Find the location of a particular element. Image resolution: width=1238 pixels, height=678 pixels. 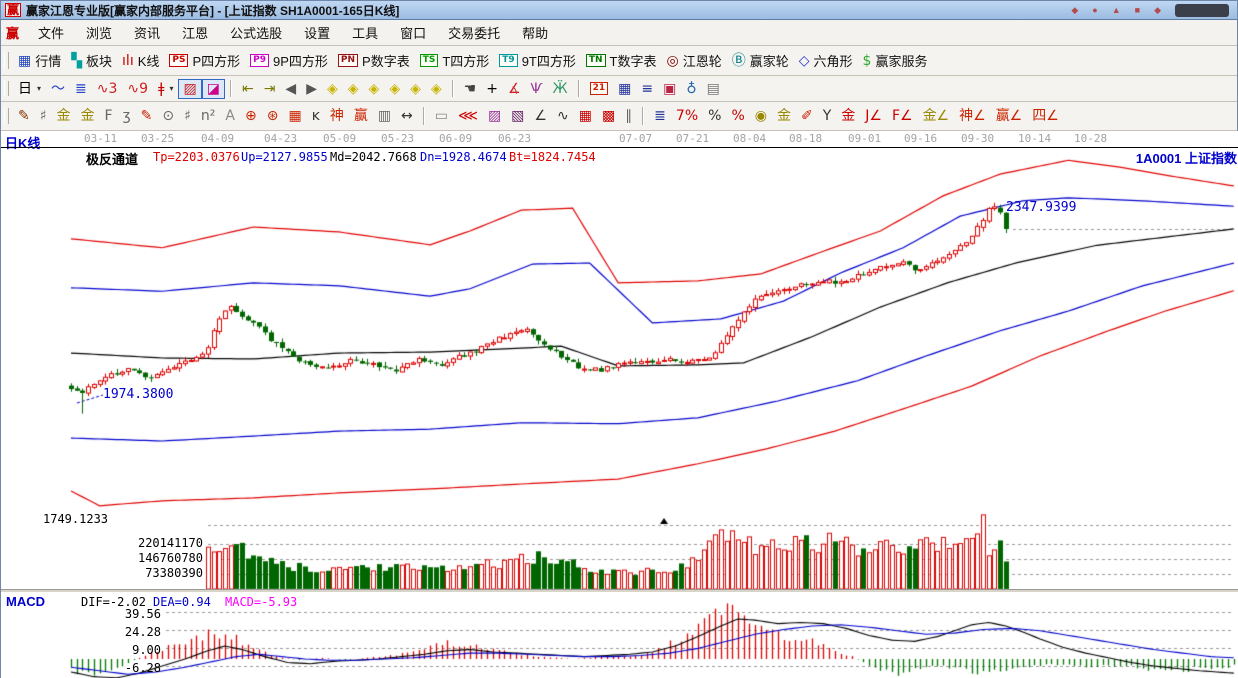

expand-horizontal-diamond-button: ◈ is located at coordinates (374, 89).